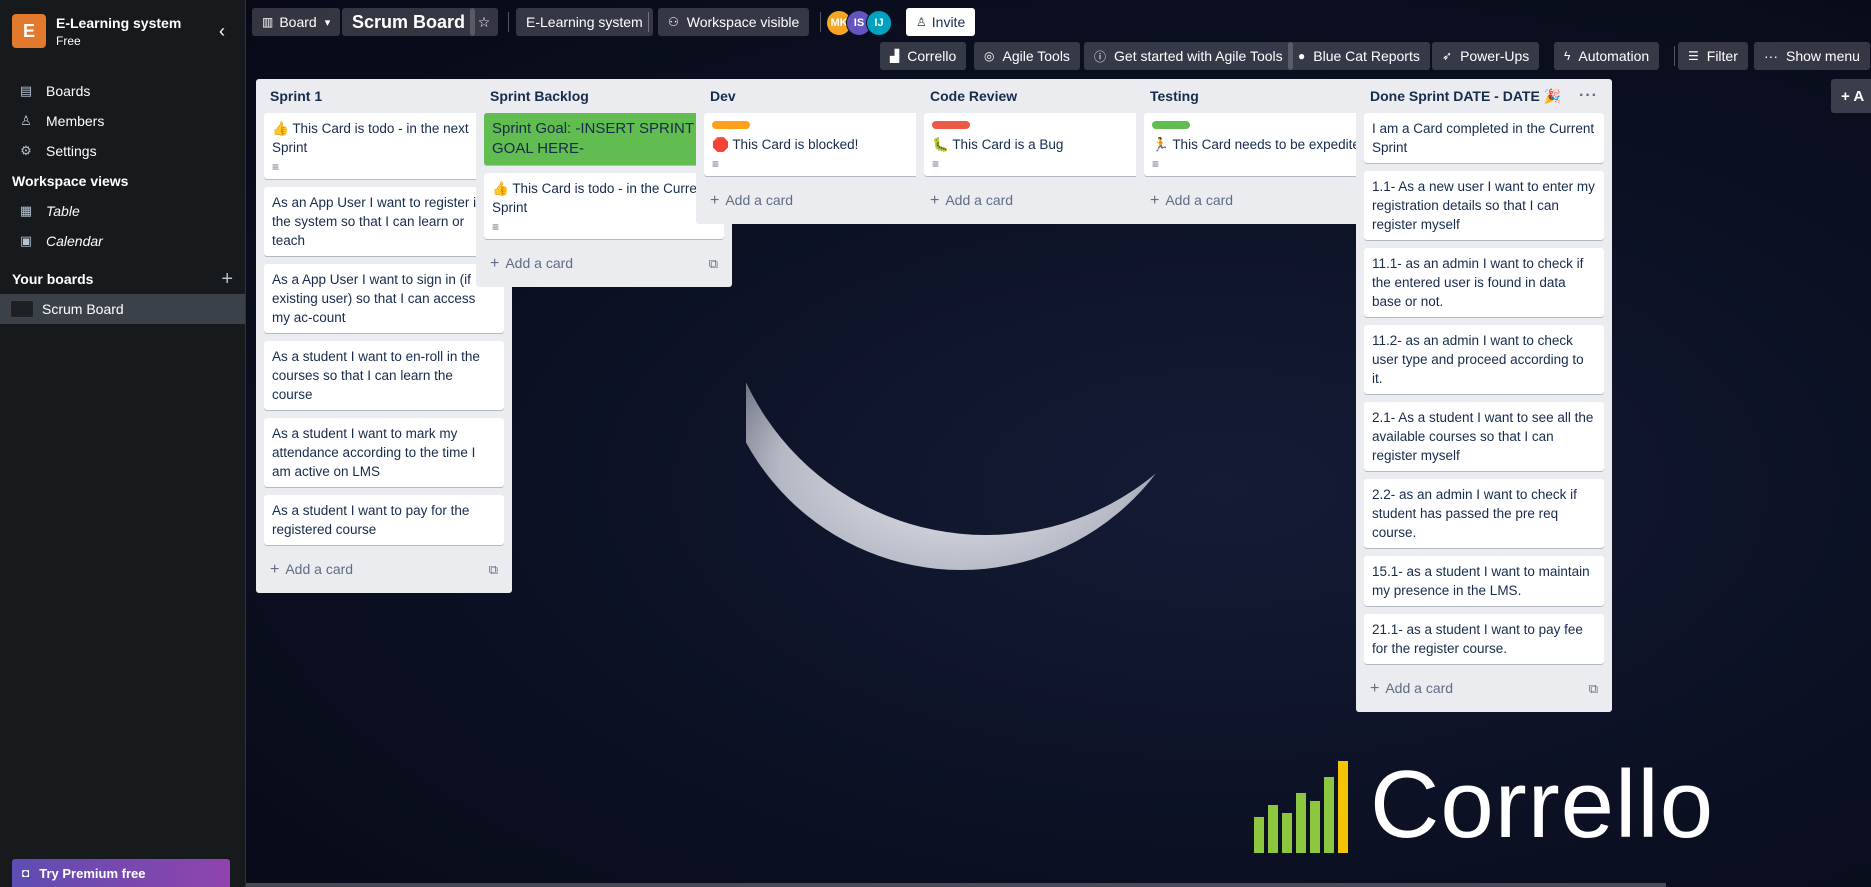 This screenshot has width=1871, height=887. I want to click on card-label-green, so click(1171, 125).